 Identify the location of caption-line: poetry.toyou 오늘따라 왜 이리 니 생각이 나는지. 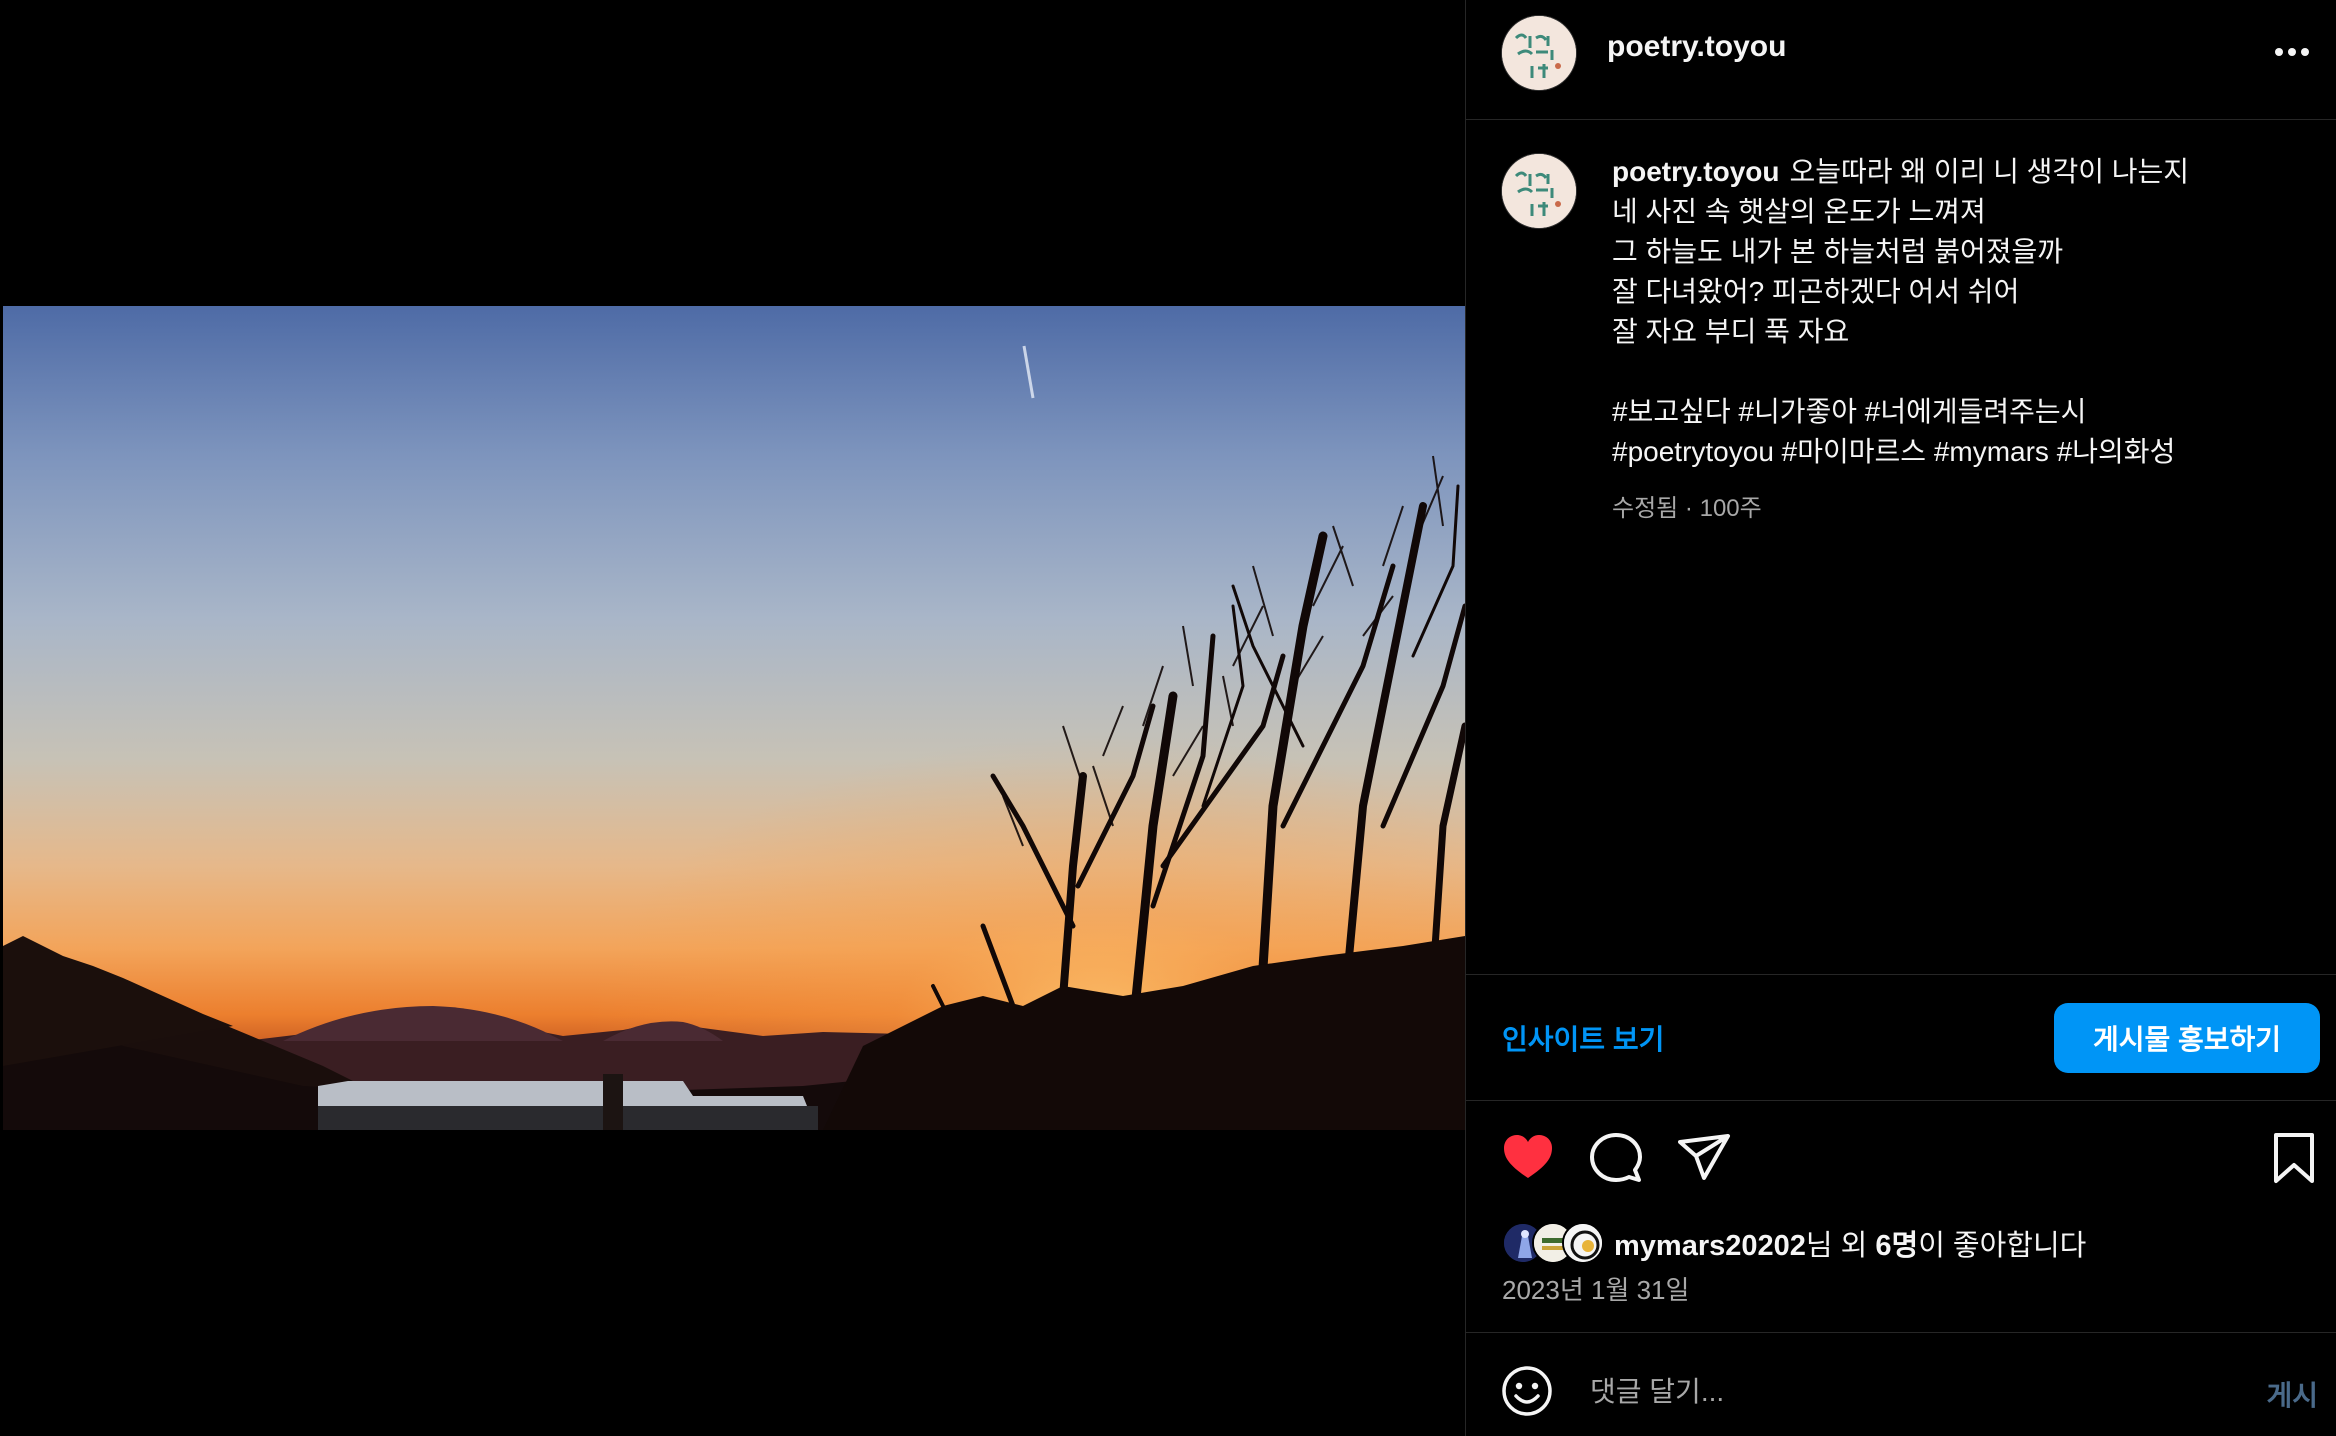
(1962, 172).